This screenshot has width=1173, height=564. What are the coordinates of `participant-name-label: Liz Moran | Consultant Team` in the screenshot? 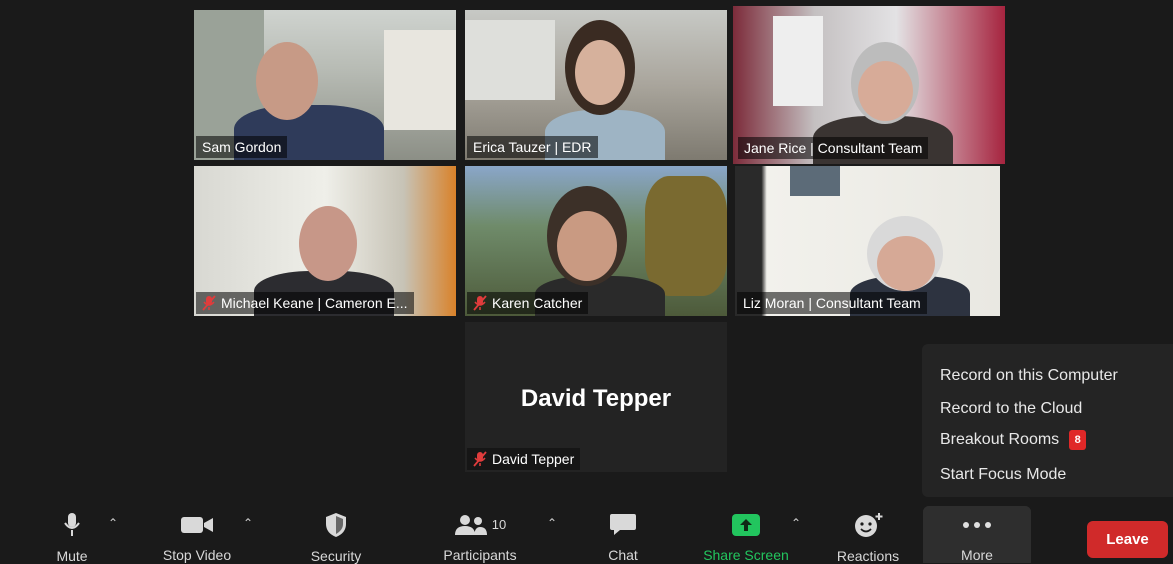 It's located at (832, 303).